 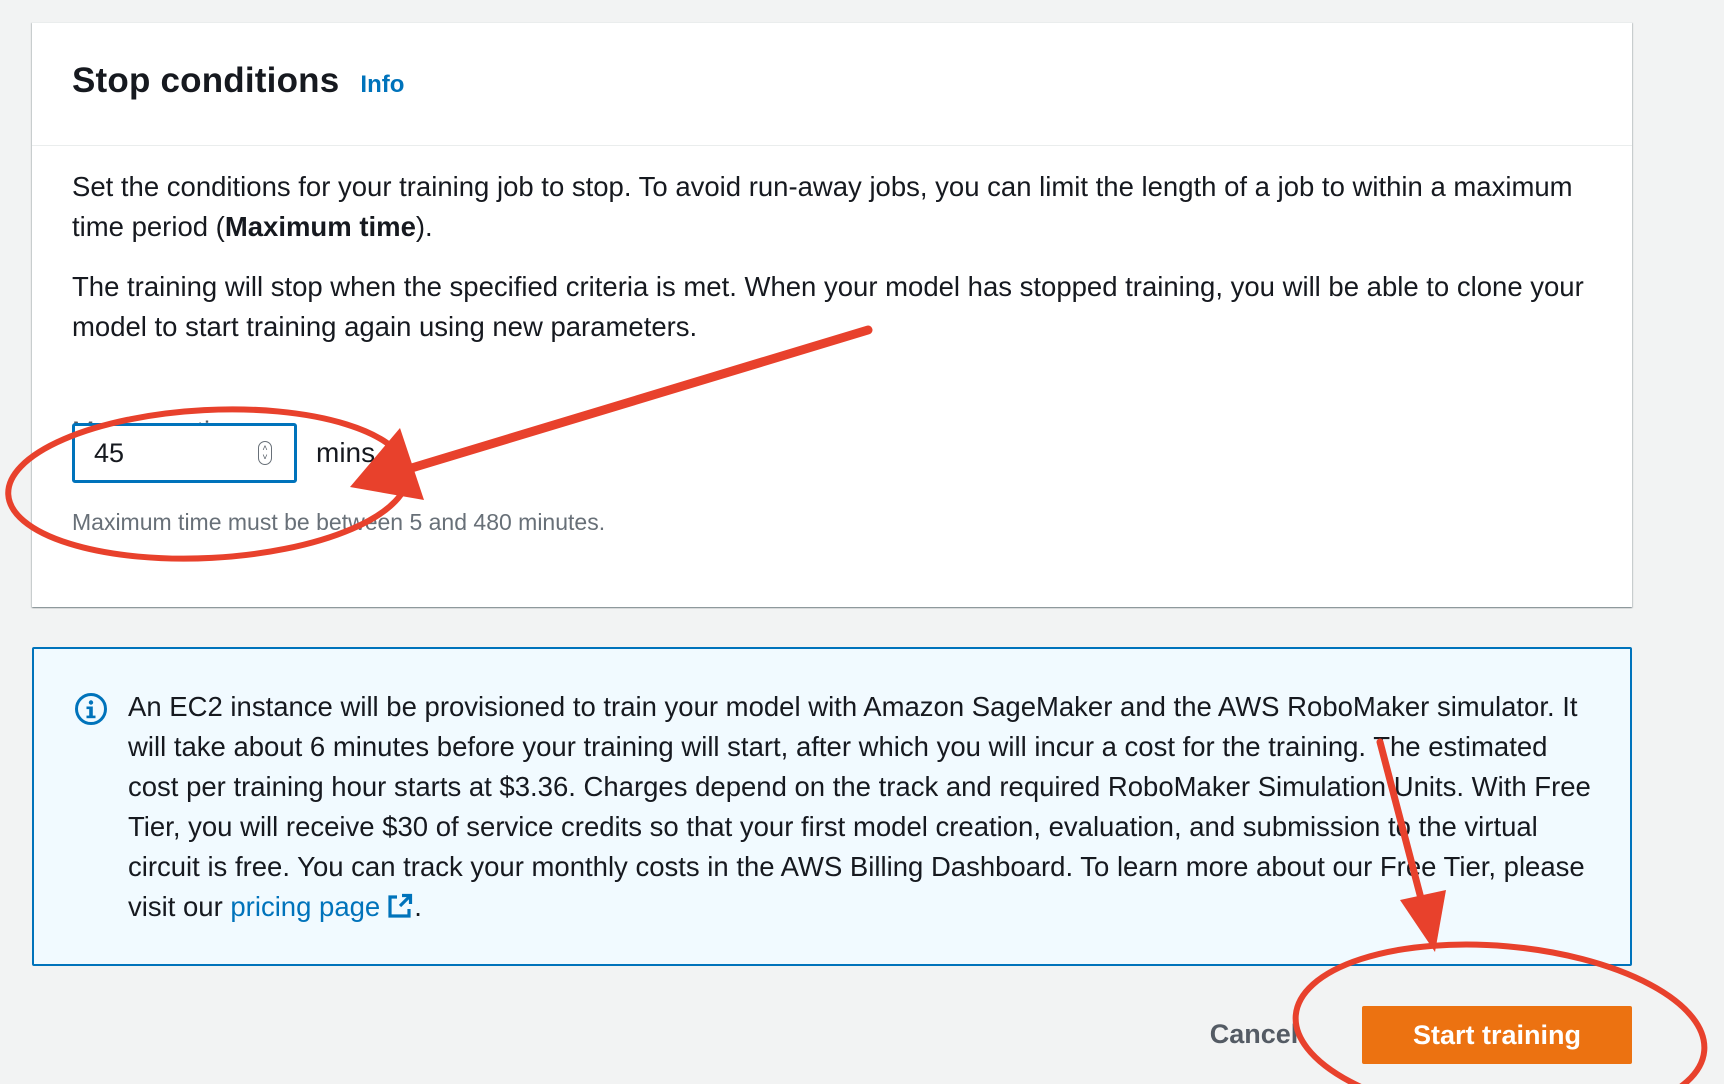 What do you see at coordinates (424, 226) in the screenshot?
I see `description-text-end: ).` at bounding box center [424, 226].